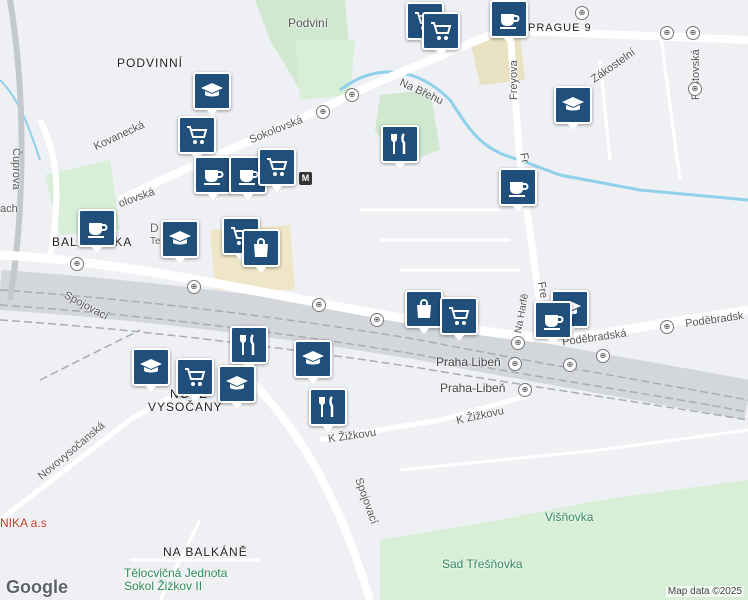 Image resolution: width=748 pixels, height=600 pixels. I want to click on area-label-podvinni: PODVINNÍ, so click(150, 63).